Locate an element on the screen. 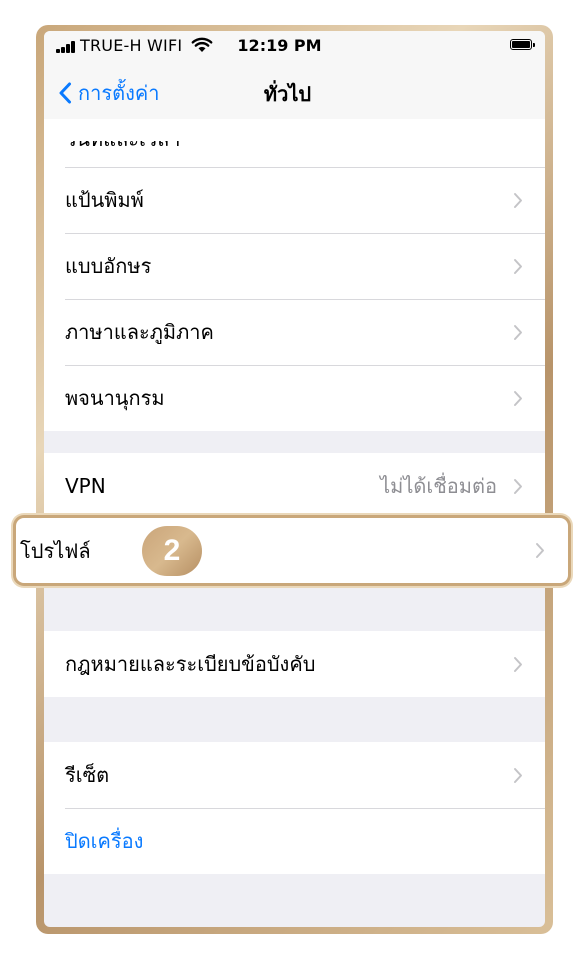  status-time: 12:19 PM is located at coordinates (279, 45).